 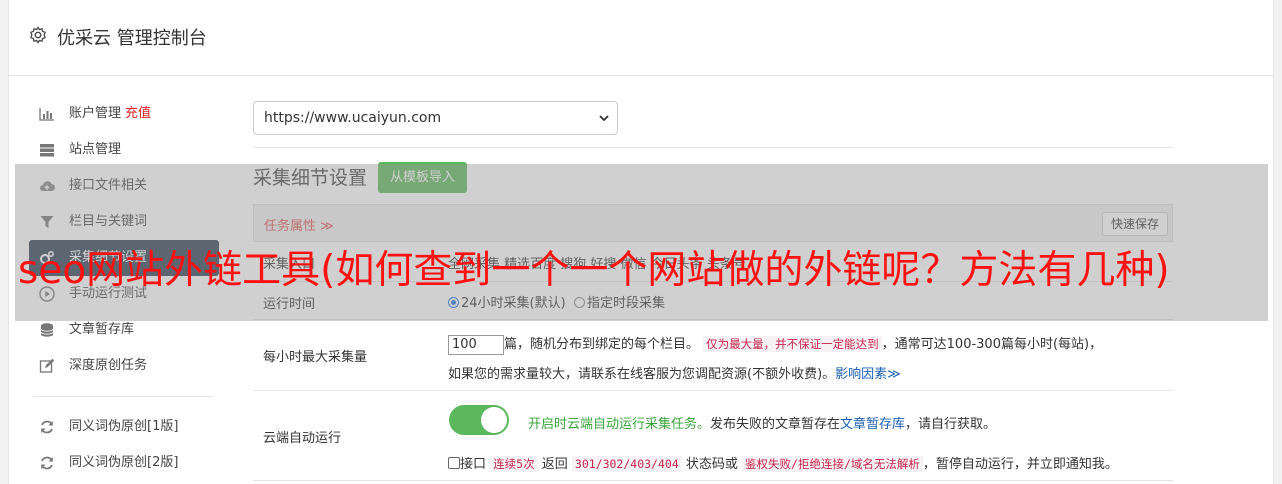 What do you see at coordinates (868, 374) in the screenshot?
I see `influence-factors-link: 影响因素≫` at bounding box center [868, 374].